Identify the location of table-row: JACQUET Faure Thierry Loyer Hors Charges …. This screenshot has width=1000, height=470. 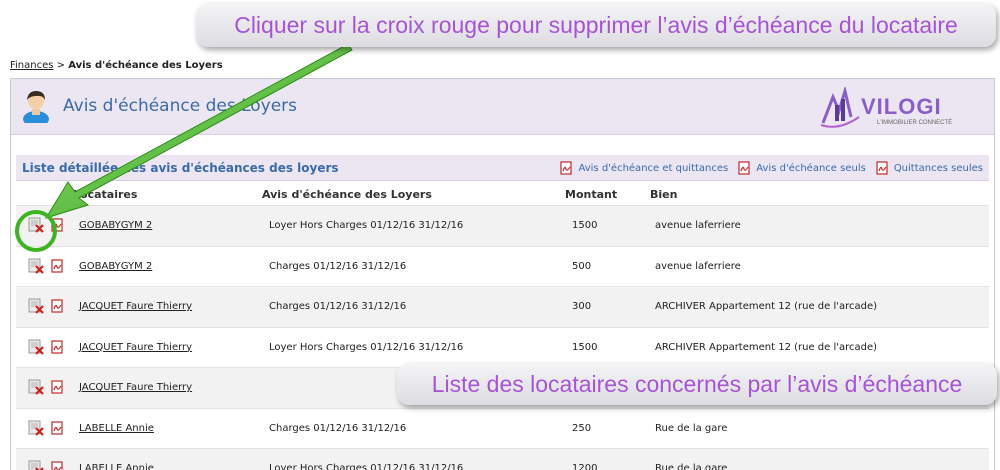
(502, 347).